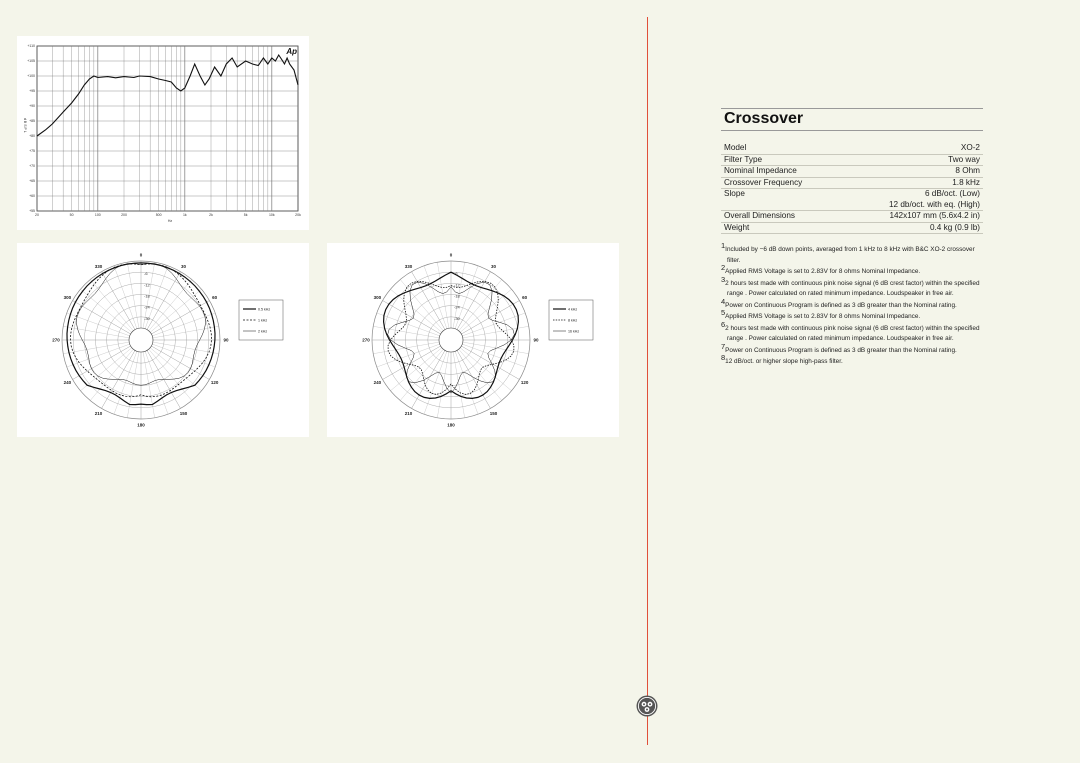 Image resolution: width=1080 pixels, height=763 pixels. I want to click on spec-row: 12 db/oct. with eq. (High), so click(852, 205).